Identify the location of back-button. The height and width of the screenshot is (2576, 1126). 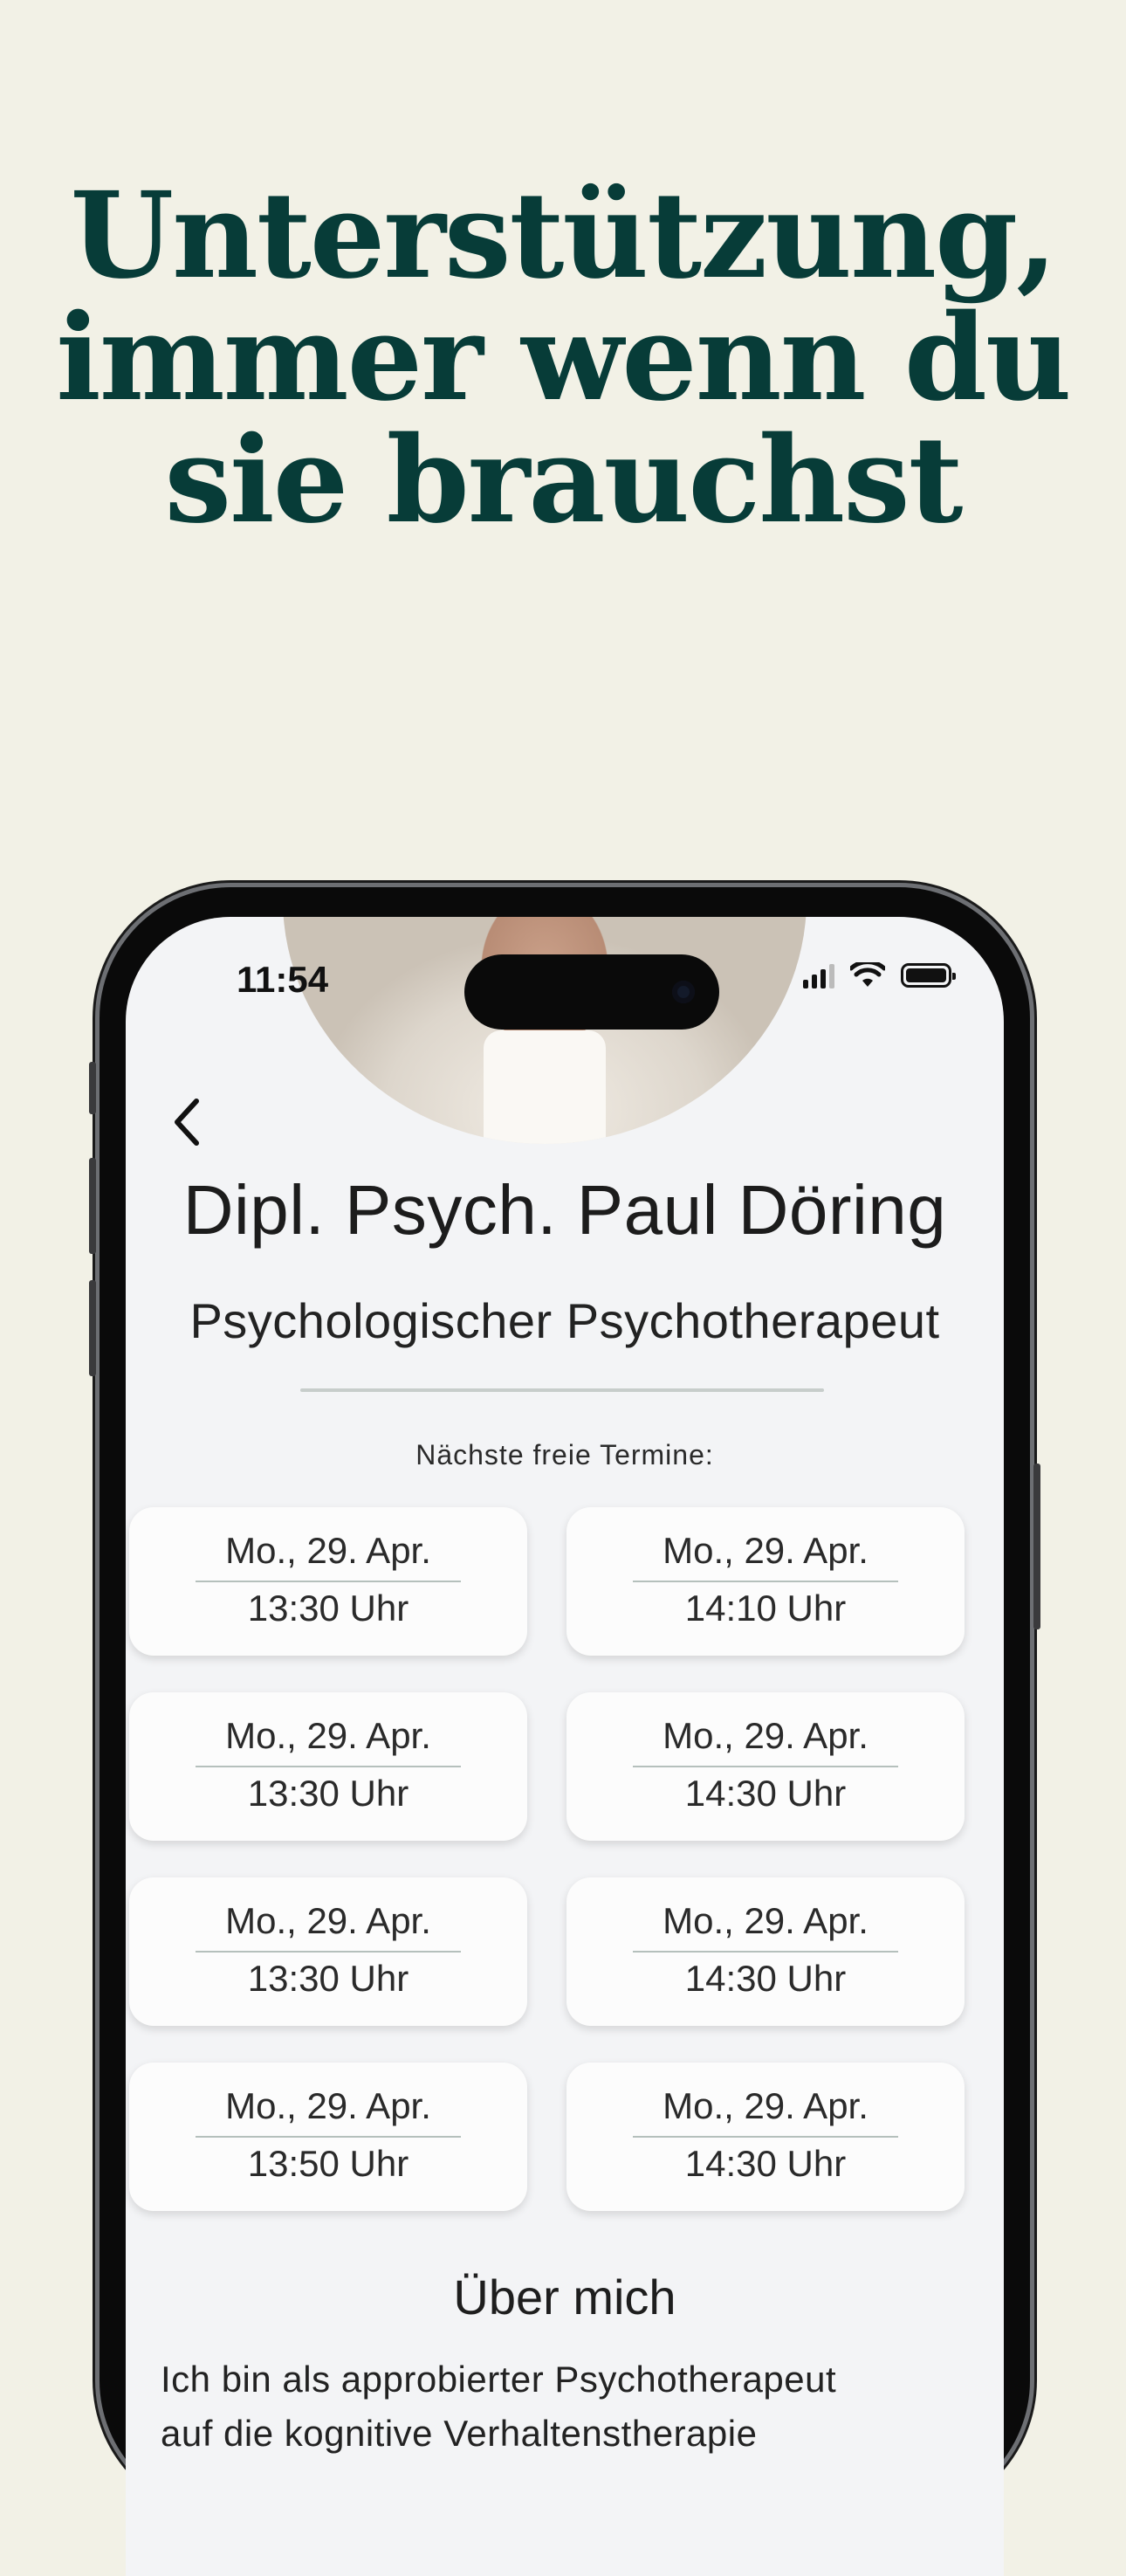
(187, 1122).